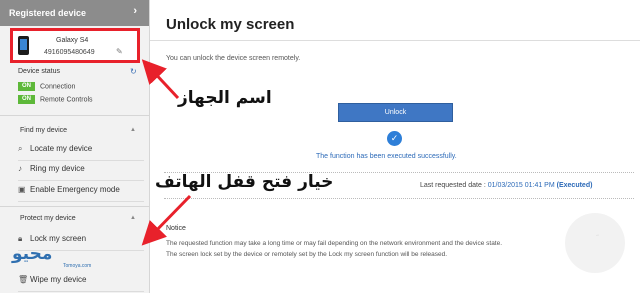 This screenshot has height=293, width=640. I want to click on registered-device-header: Registered device ›, so click(74, 13).